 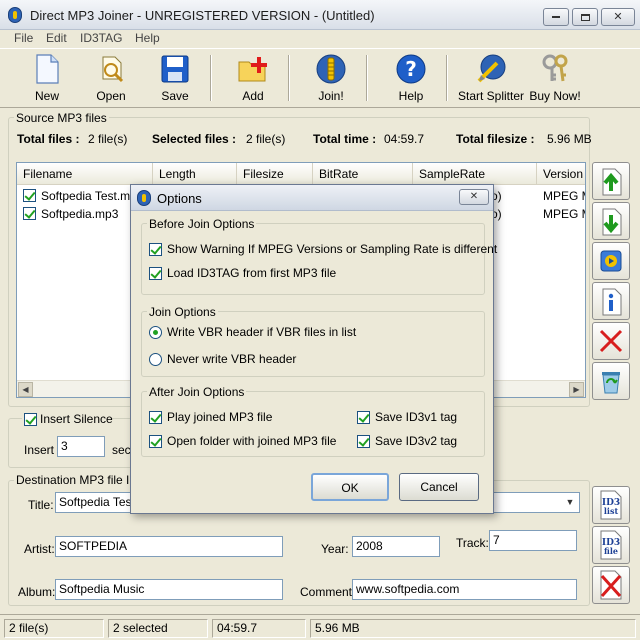 What do you see at coordinates (474, 197) in the screenshot?
I see `dialog-close-button: ✕` at bounding box center [474, 197].